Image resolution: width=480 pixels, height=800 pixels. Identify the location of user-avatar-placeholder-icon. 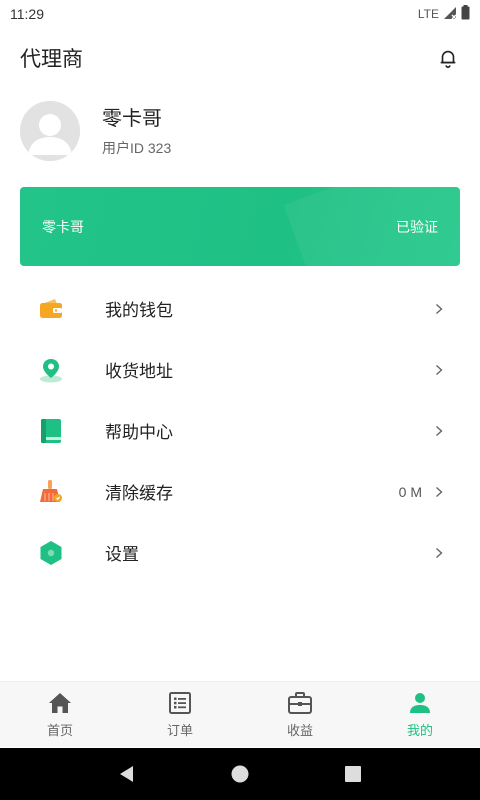
(50, 131).